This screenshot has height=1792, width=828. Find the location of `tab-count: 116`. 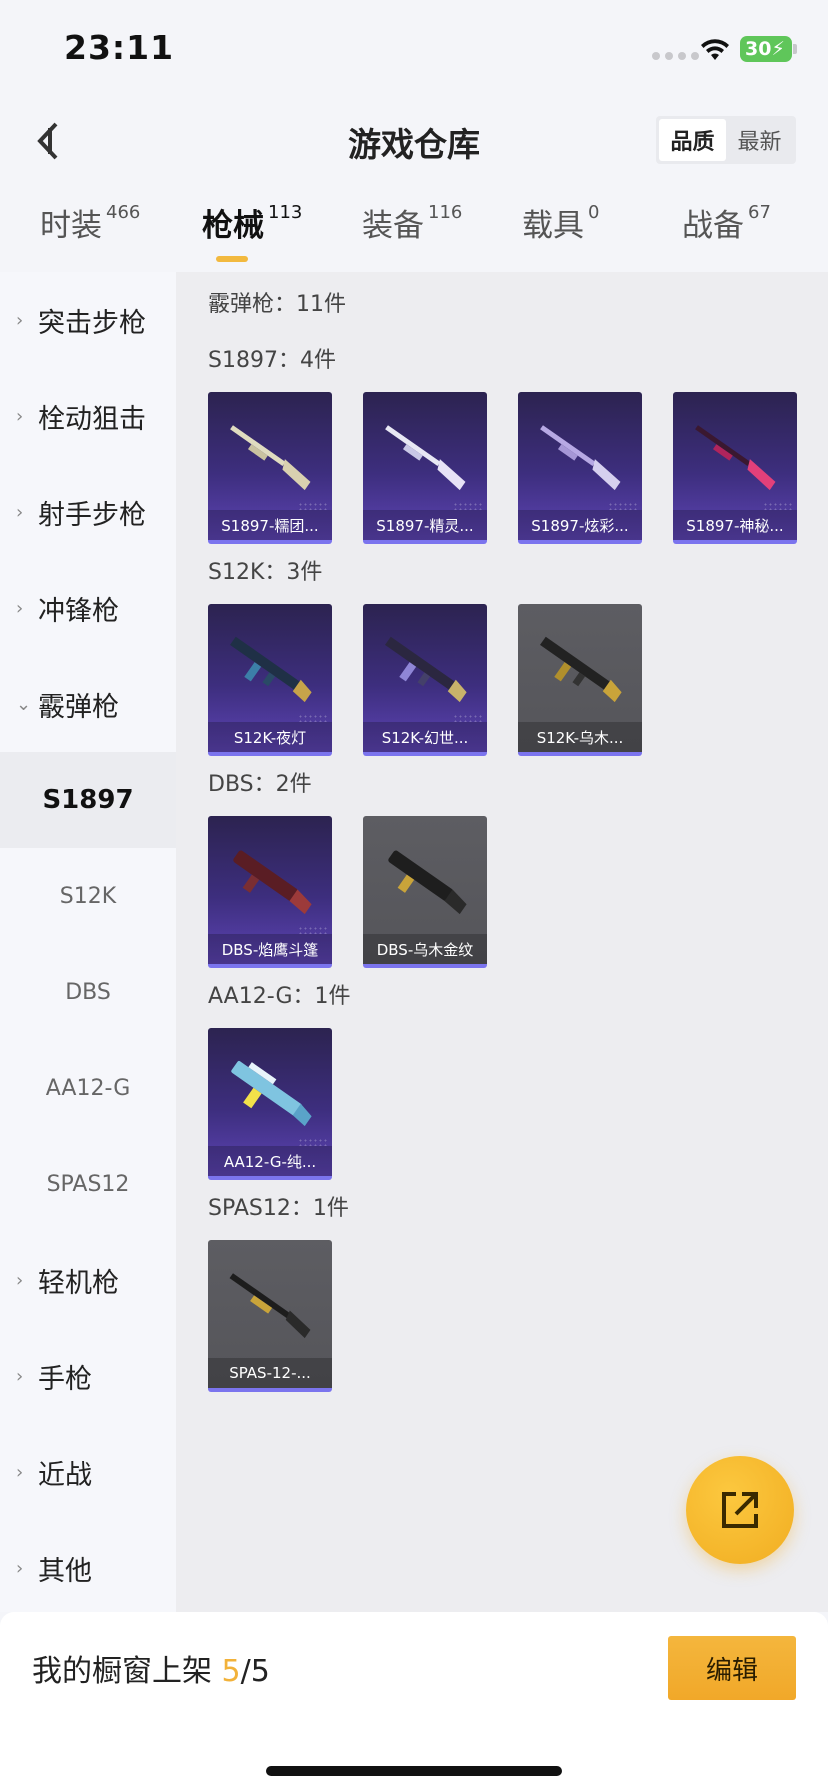

tab-count: 116 is located at coordinates (445, 212).